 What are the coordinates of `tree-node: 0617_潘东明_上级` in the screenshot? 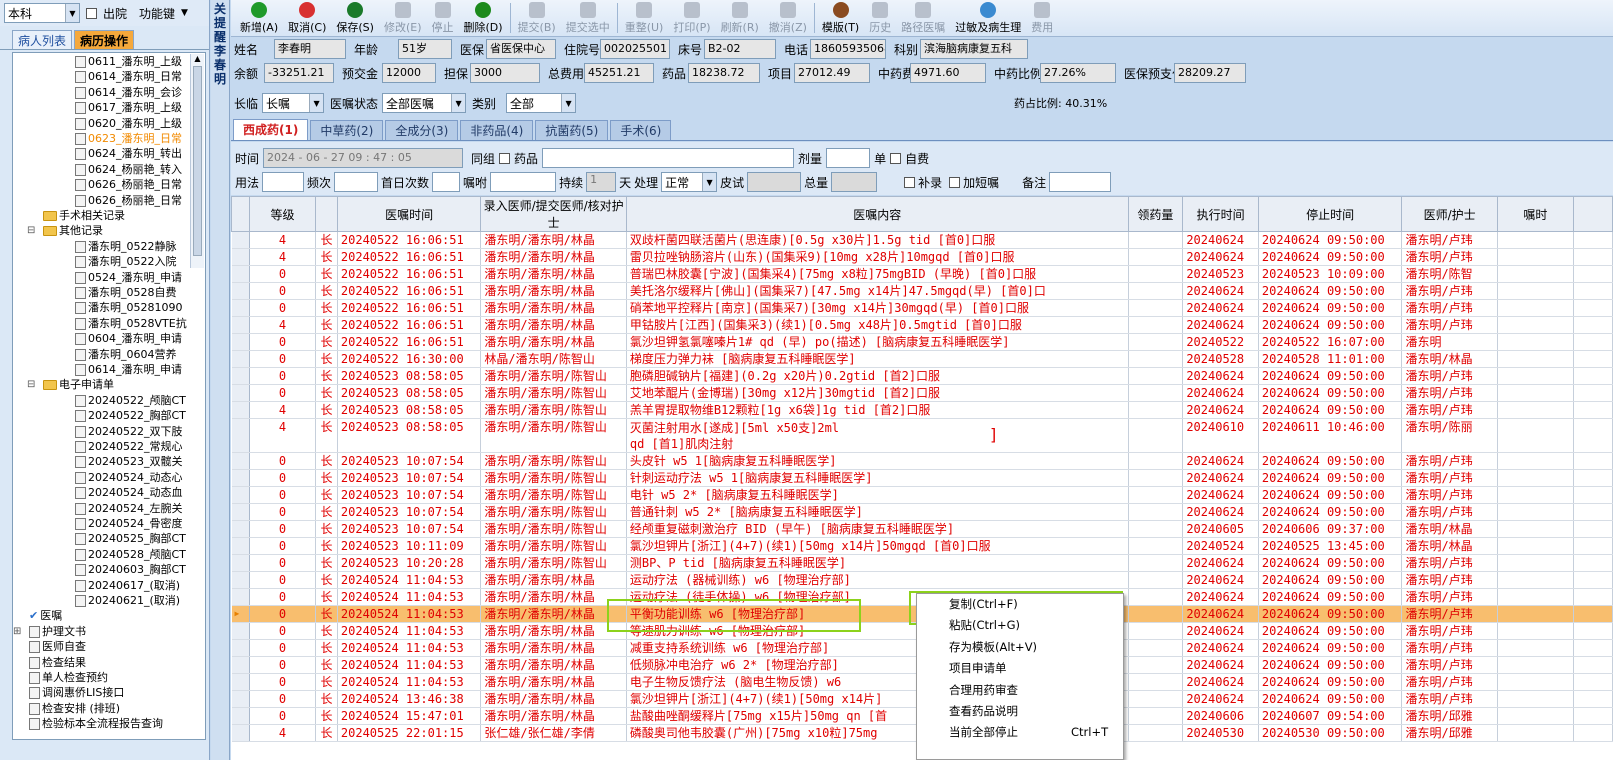 It's located at (128, 108).